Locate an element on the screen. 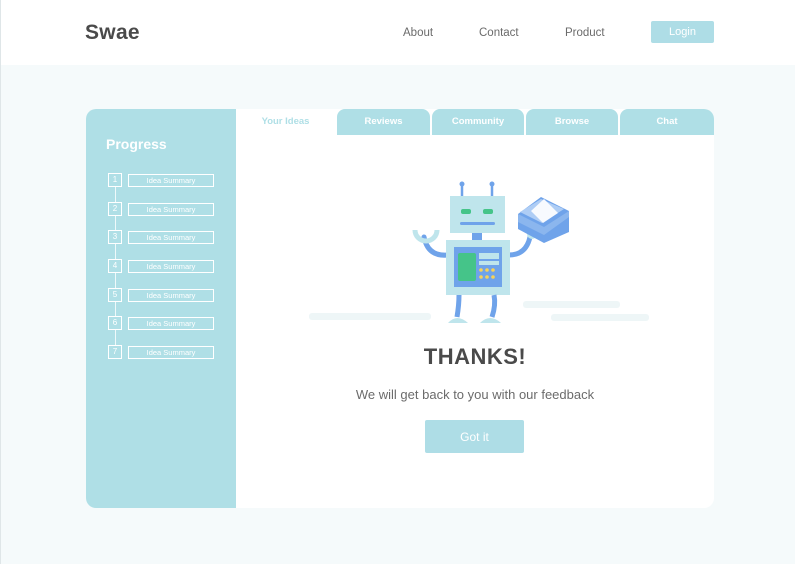 The height and width of the screenshot is (564, 795). progress-step-2: 2 Idea Summary is located at coordinates (163, 209).